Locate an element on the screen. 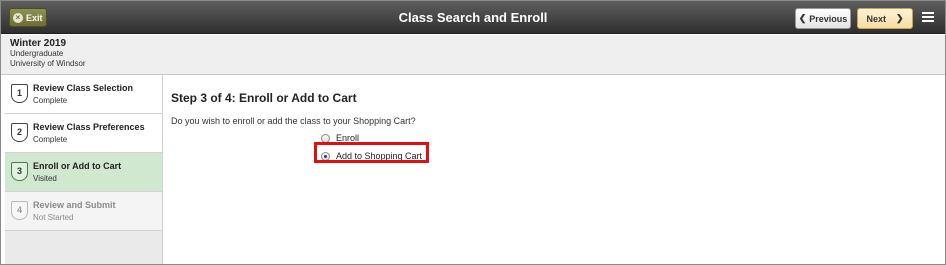  enroll-option: Enroll is located at coordinates (371, 138).